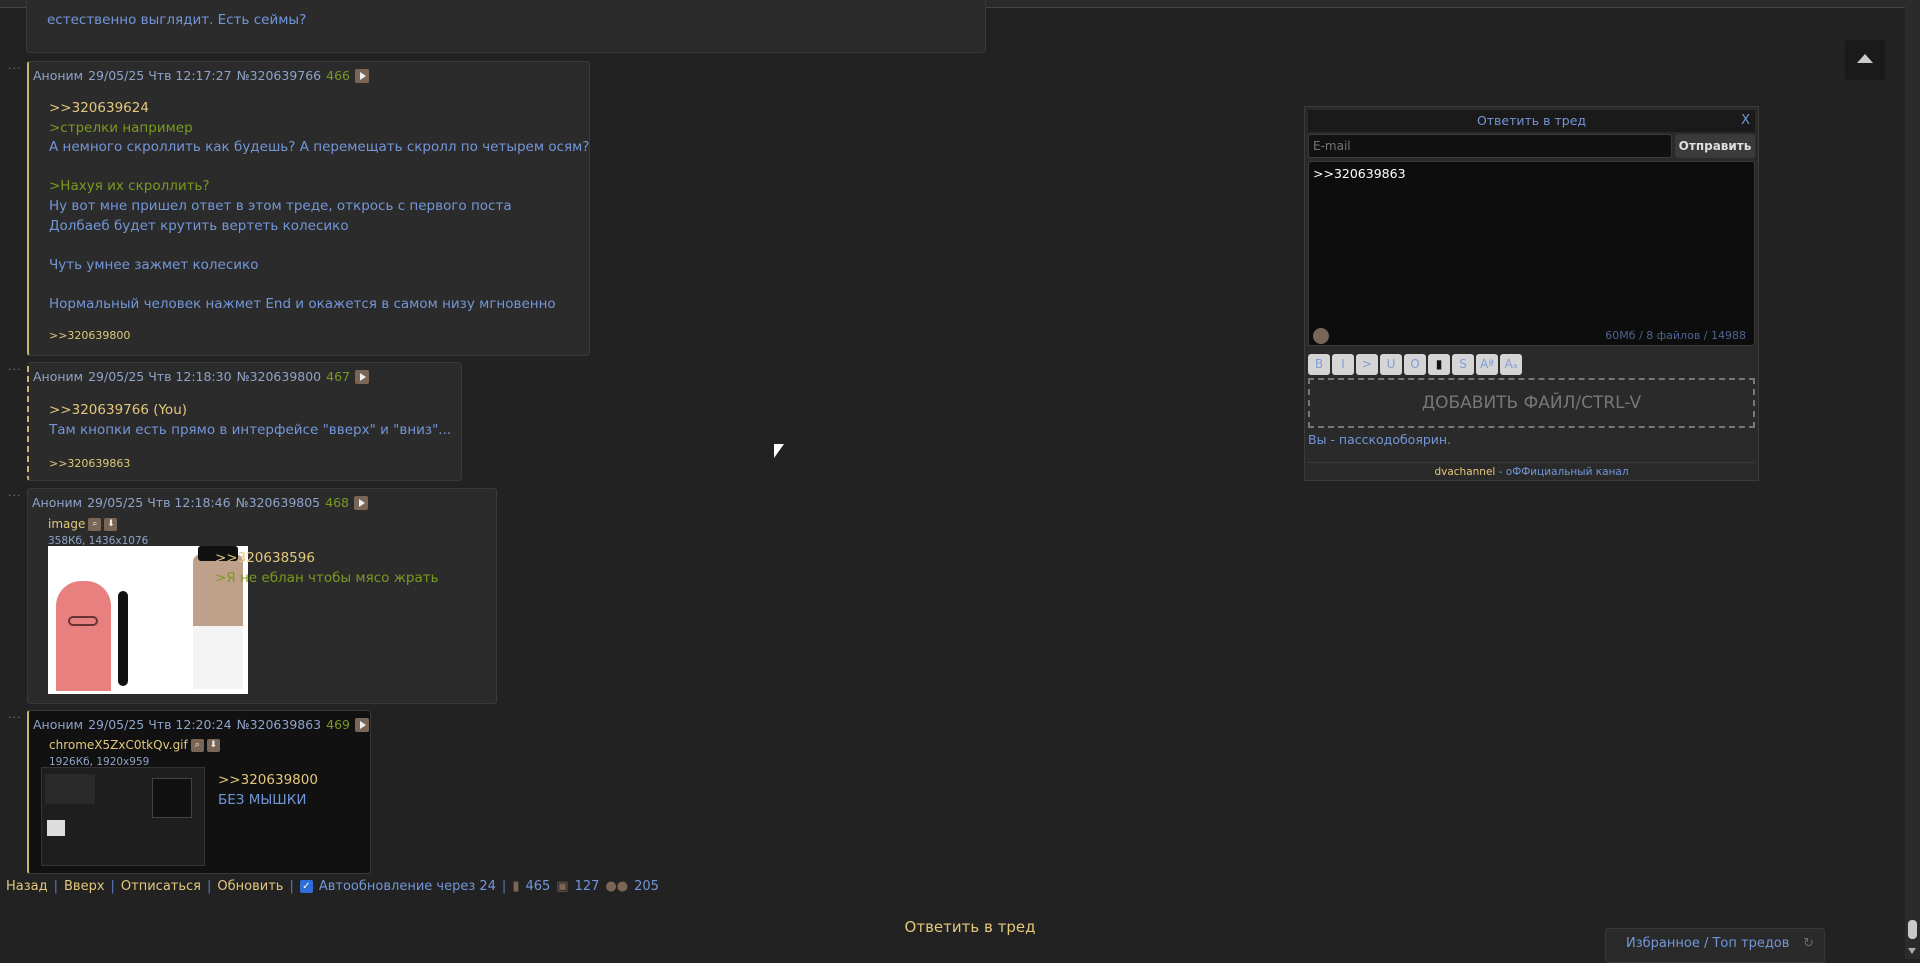 This screenshot has height=963, width=1920. I want to click on scrollbar, so click(1912, 479).